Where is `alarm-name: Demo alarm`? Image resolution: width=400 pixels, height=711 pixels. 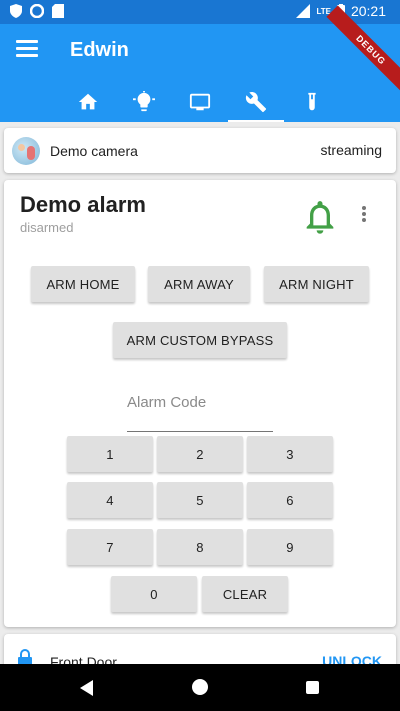 alarm-name: Demo alarm is located at coordinates (83, 204).